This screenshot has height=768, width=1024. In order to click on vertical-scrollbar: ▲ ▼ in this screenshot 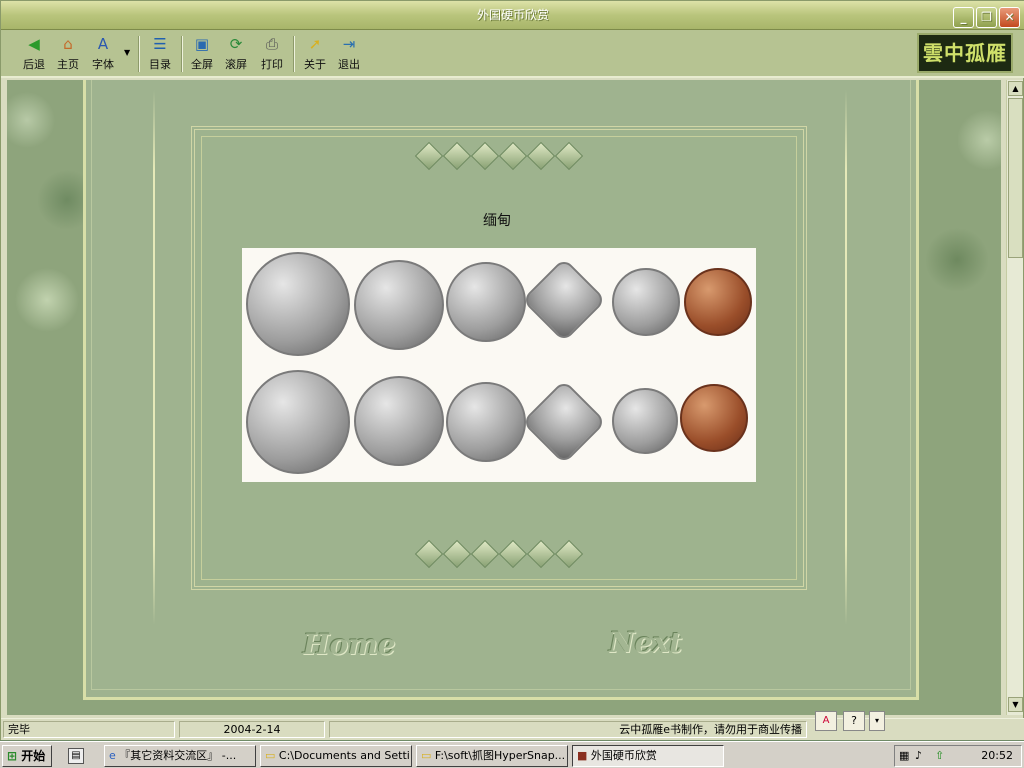, I will do `click(1014, 397)`.